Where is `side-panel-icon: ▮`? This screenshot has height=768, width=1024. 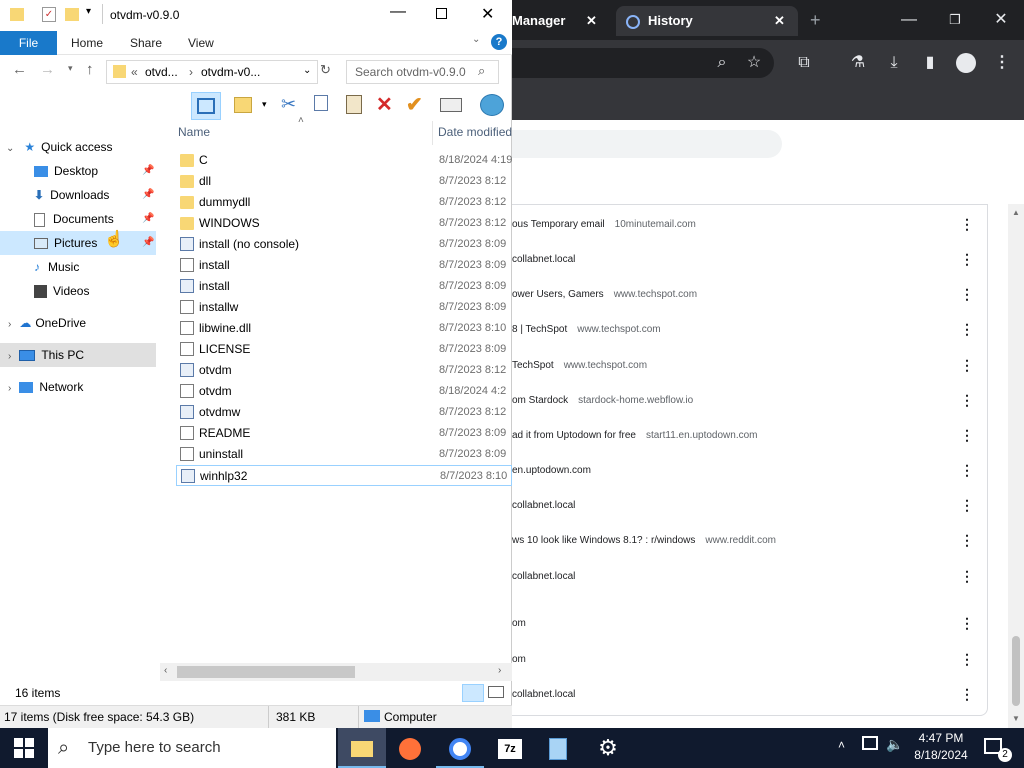 side-panel-icon: ▮ is located at coordinates (930, 63).